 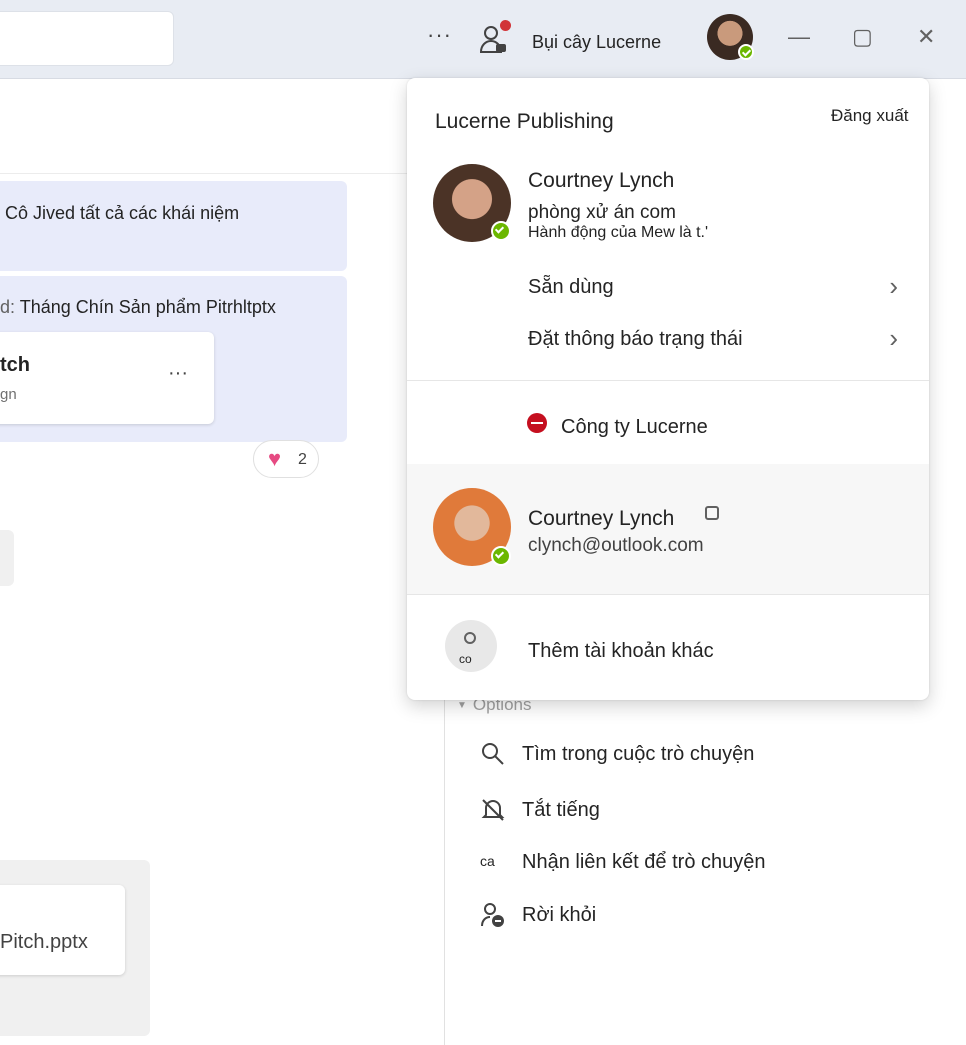 What do you see at coordinates (668, 380) in the screenshot?
I see `divider` at bounding box center [668, 380].